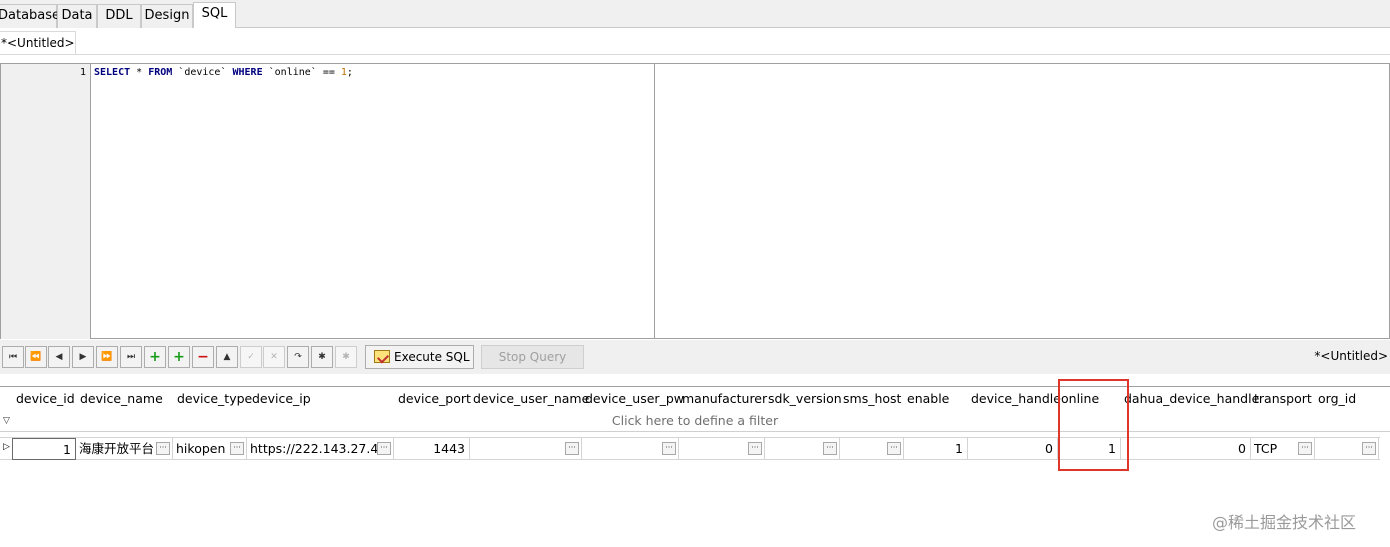 The height and width of the screenshot is (547, 1390). I want to click on set-null-icon: ✱, so click(322, 357).